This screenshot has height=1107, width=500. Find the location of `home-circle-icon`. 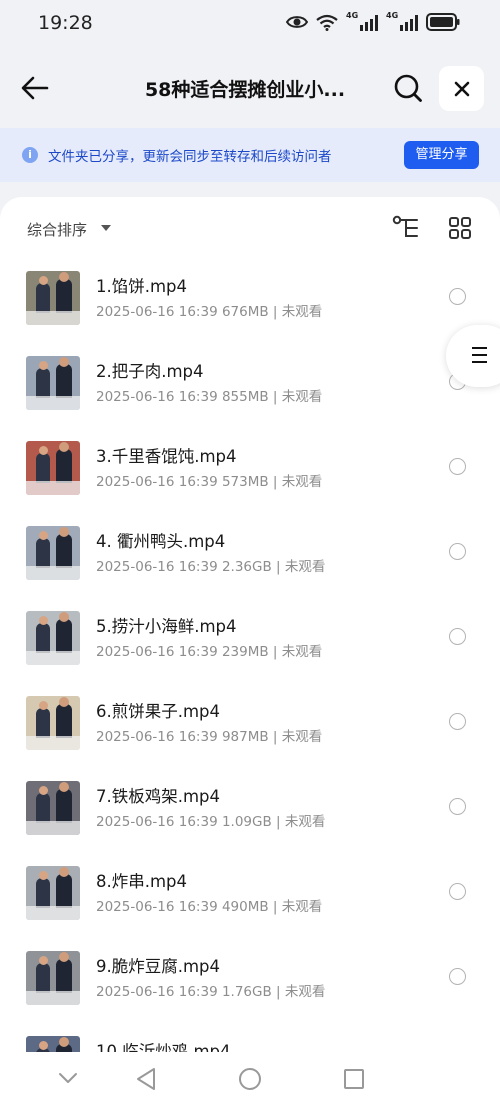

home-circle-icon is located at coordinates (250, 1079).